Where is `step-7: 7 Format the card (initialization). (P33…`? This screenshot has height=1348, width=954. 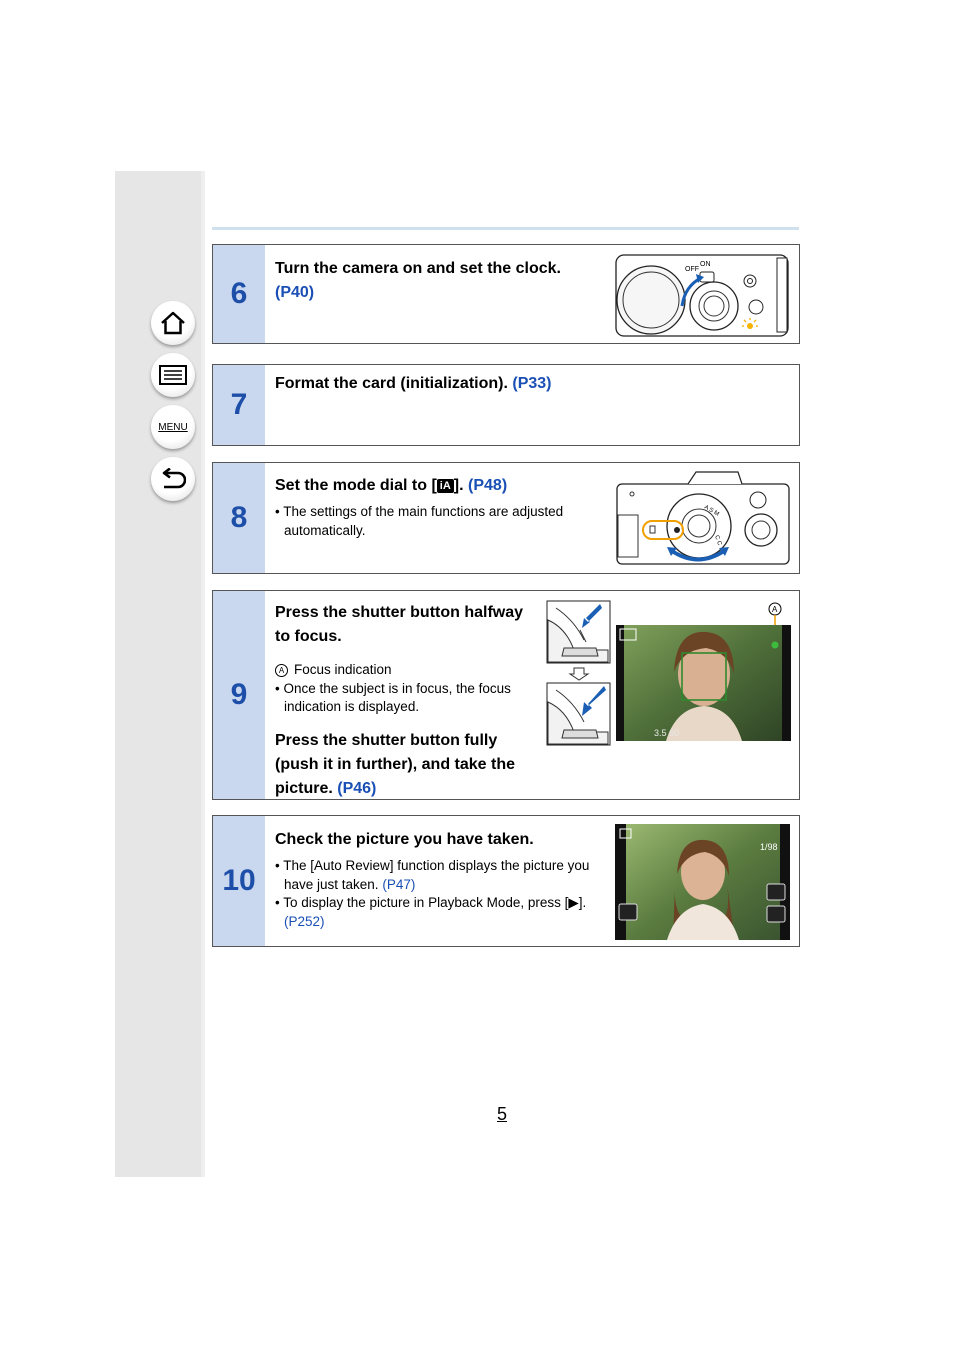
step-7: 7 Format the card (initialization). (P33… is located at coordinates (506, 405).